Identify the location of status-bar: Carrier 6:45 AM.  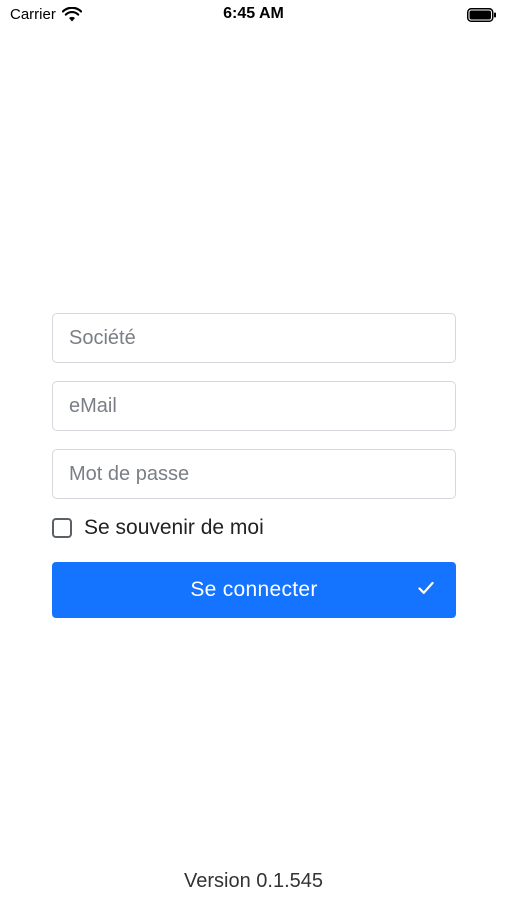
(253, 15).